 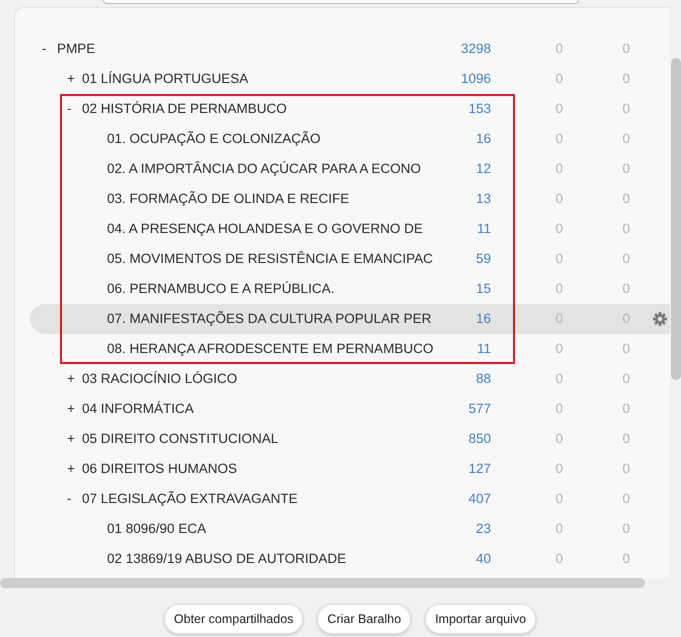 What do you see at coordinates (479, 409) in the screenshot?
I see `card-count: 577` at bounding box center [479, 409].